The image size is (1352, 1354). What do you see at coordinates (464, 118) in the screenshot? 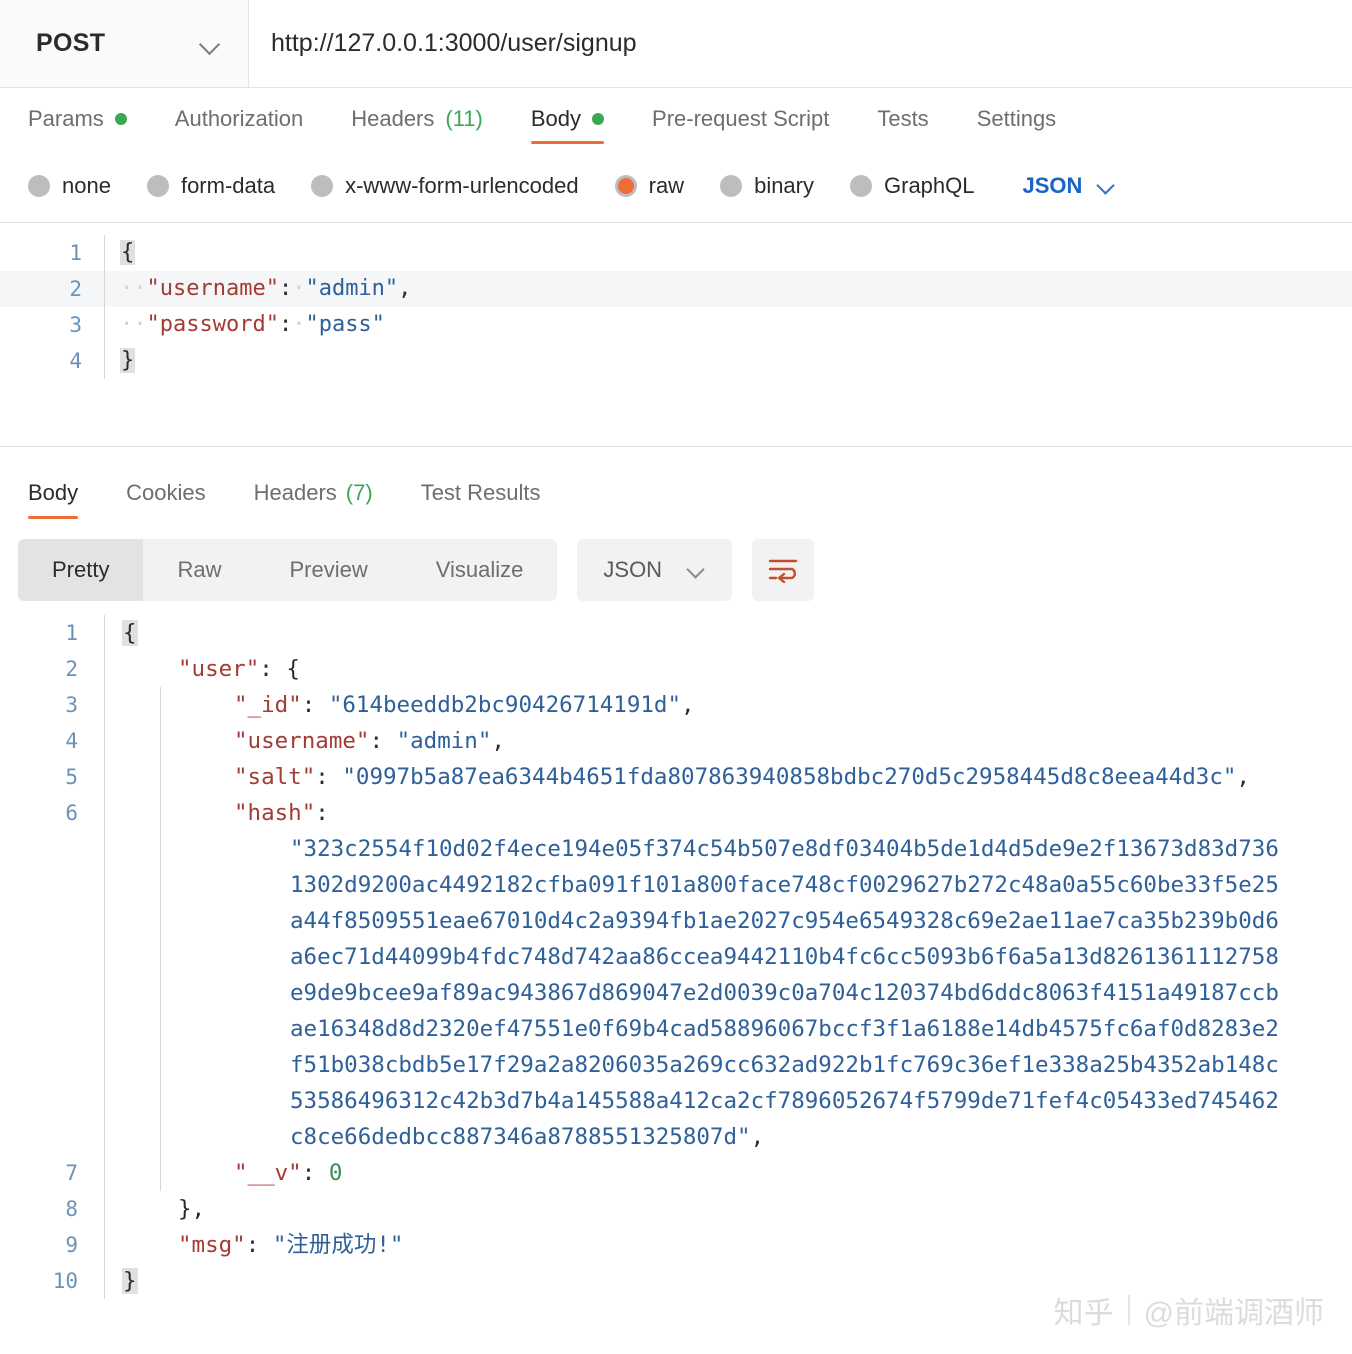
I see `headers-count-badge: (11)` at bounding box center [464, 118].